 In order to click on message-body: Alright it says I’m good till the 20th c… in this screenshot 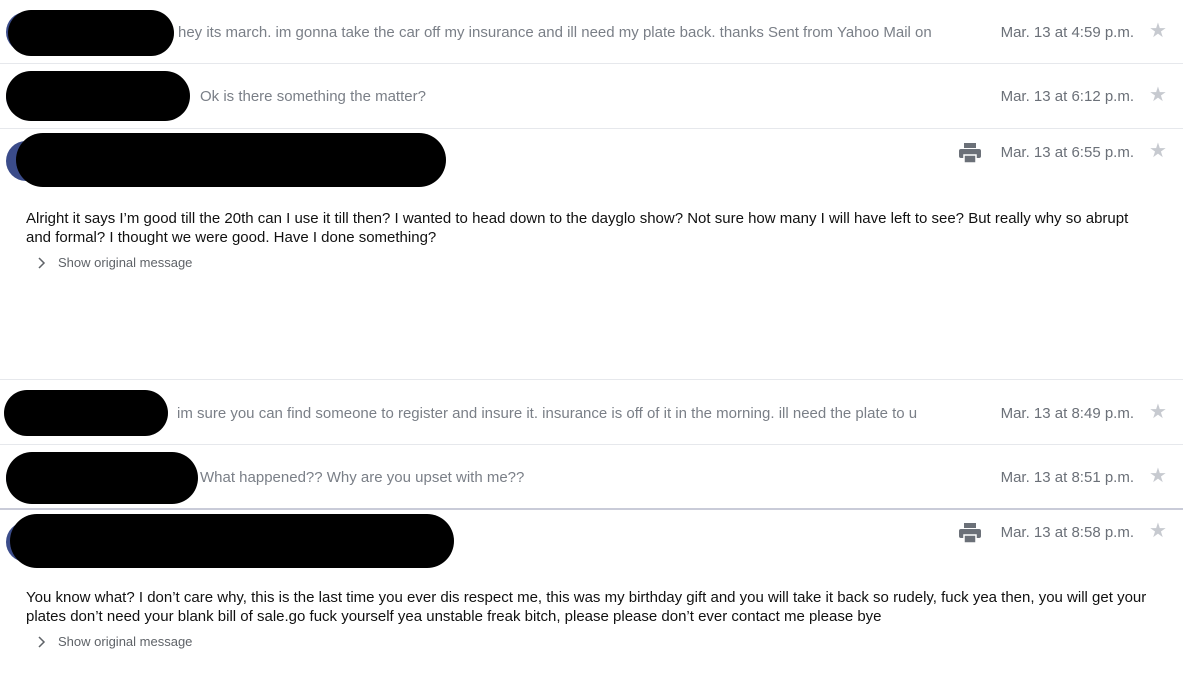, I will do `click(577, 228)`.